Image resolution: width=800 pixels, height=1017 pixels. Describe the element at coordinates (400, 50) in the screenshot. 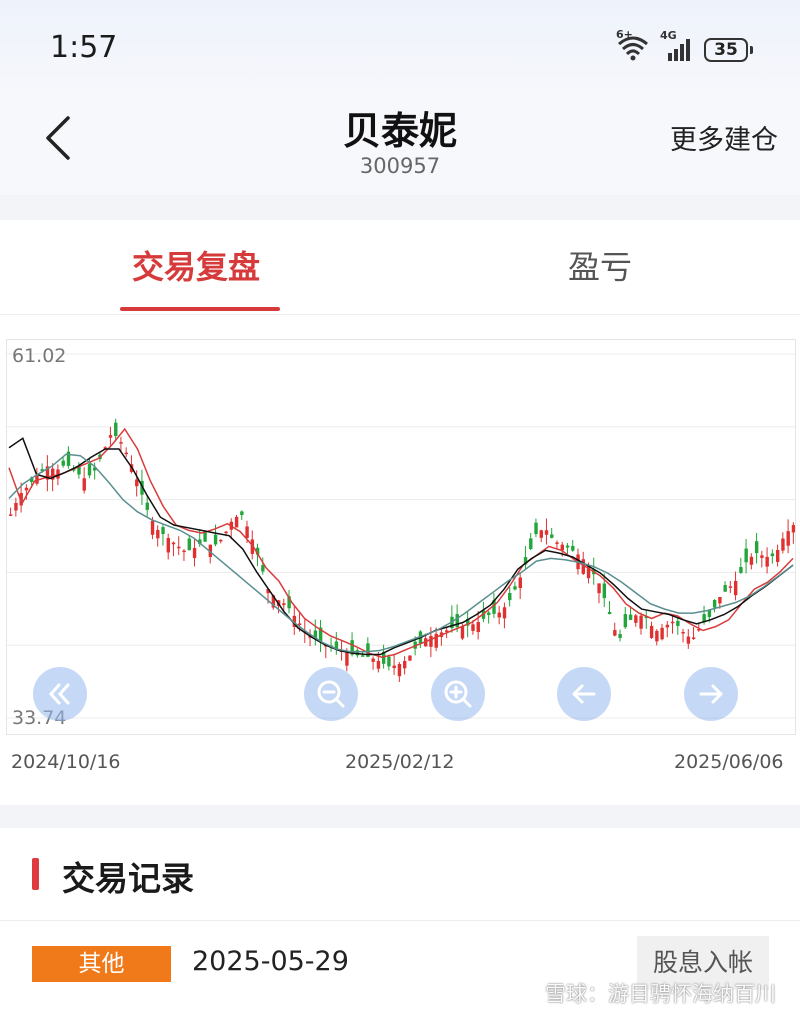

I see `status-bar: 1:57 6+ 4G 35` at that location.